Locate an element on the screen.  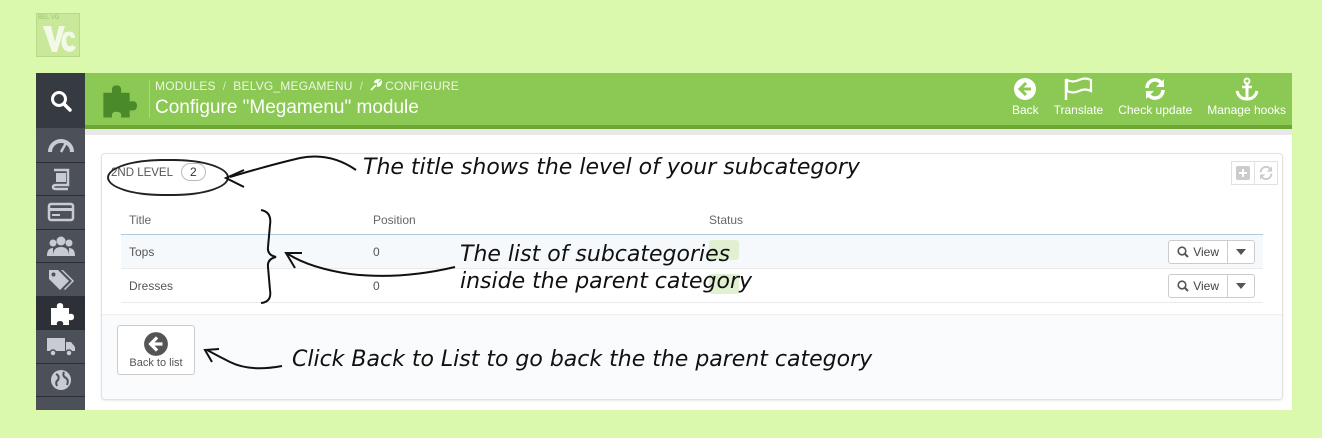
toolbar: Back Translate Check update Manage hooks is located at coordinates (1141, 97).